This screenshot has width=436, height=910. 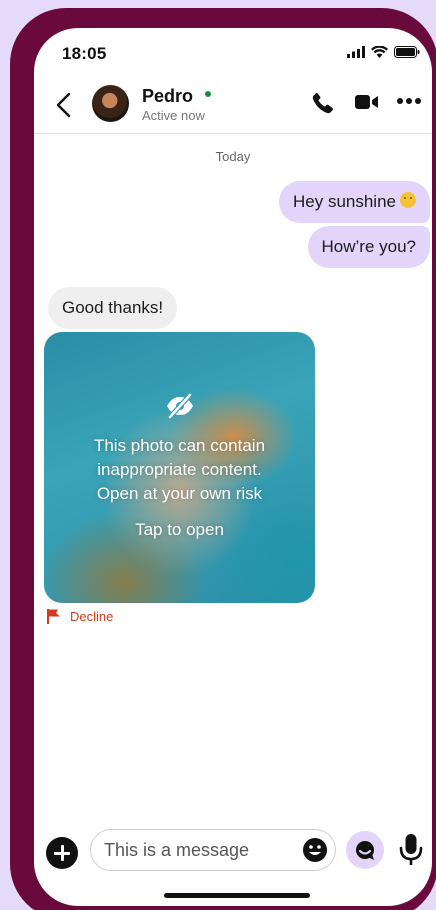 I want to click on warning-line: This photo can contain, so click(x=179, y=445).